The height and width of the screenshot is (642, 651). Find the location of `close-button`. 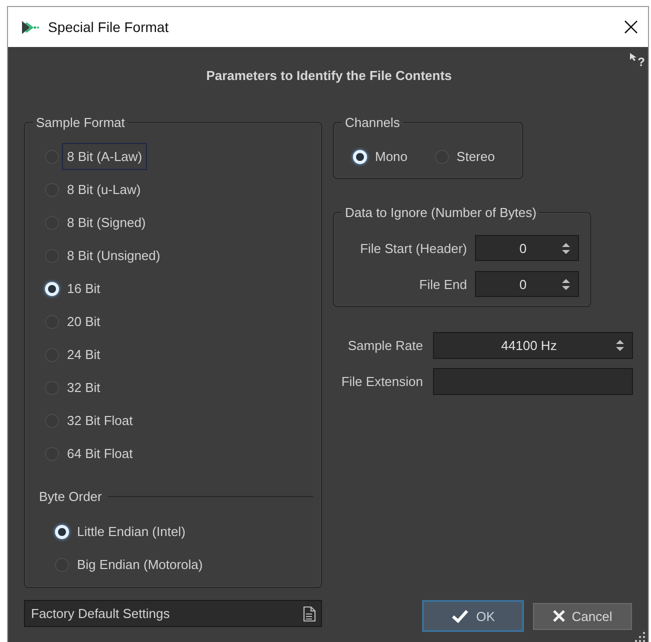

close-button is located at coordinates (631, 27).